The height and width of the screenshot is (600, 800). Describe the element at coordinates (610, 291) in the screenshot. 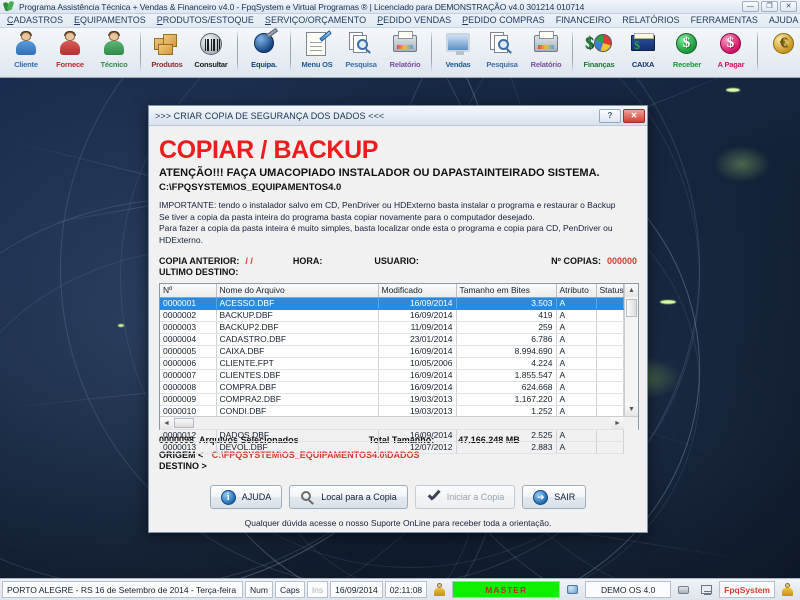

I see `column-header-status: Status` at that location.